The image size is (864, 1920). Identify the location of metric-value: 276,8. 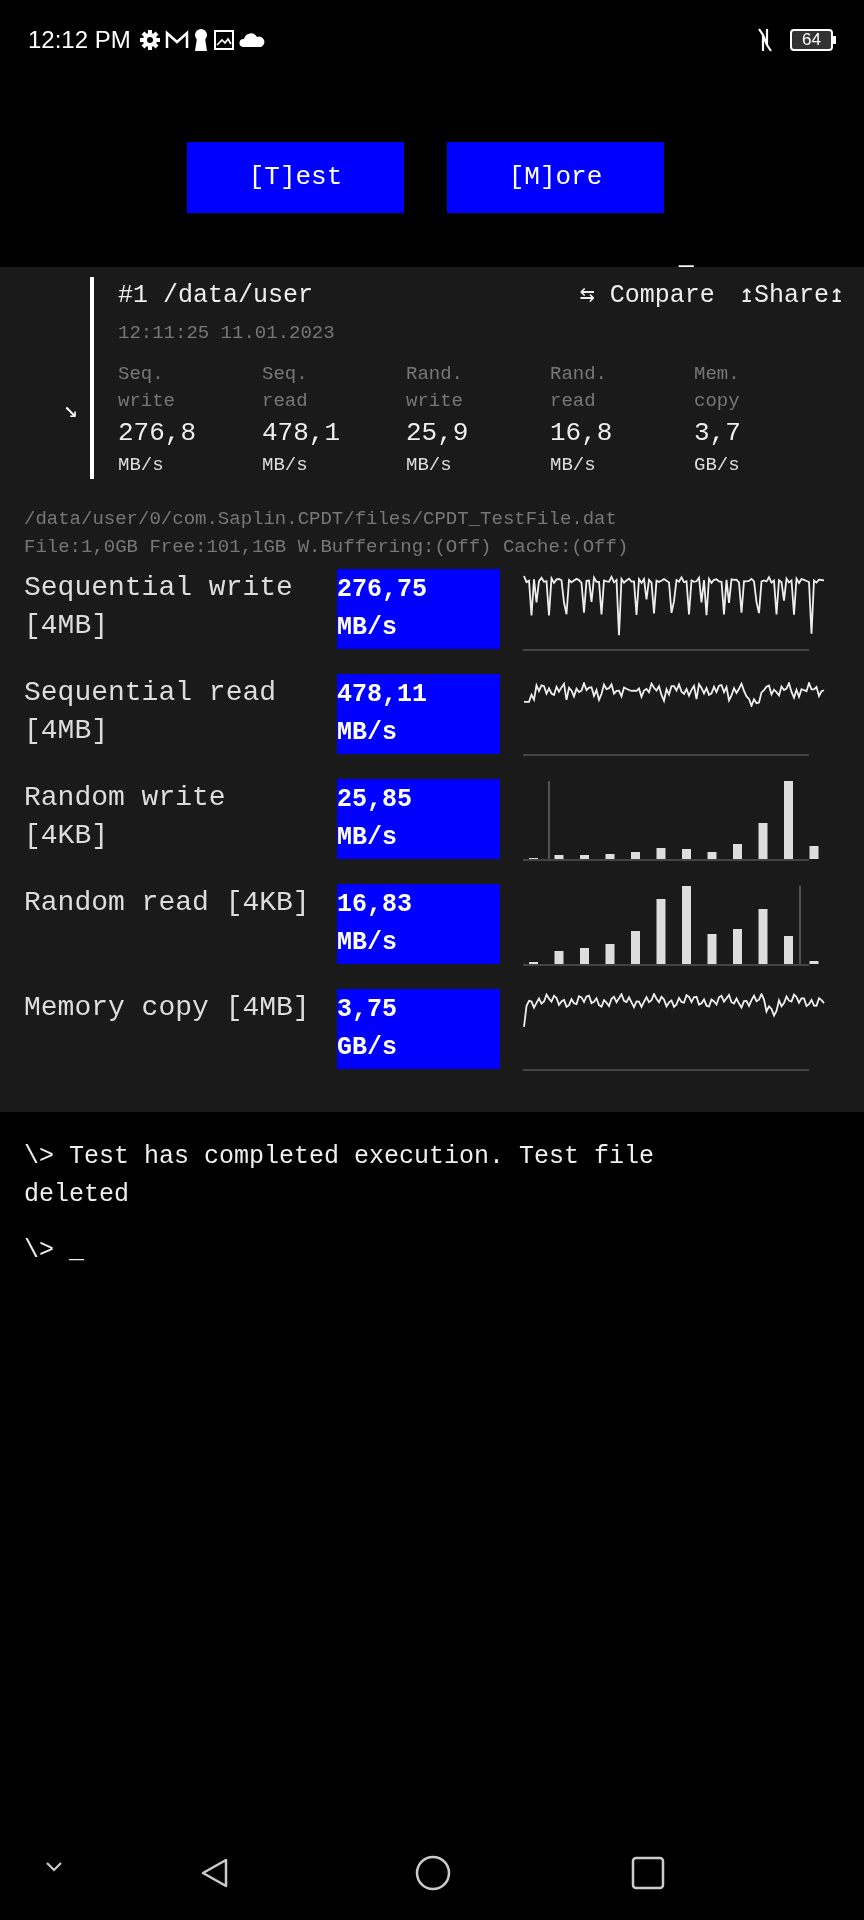
(157, 433).